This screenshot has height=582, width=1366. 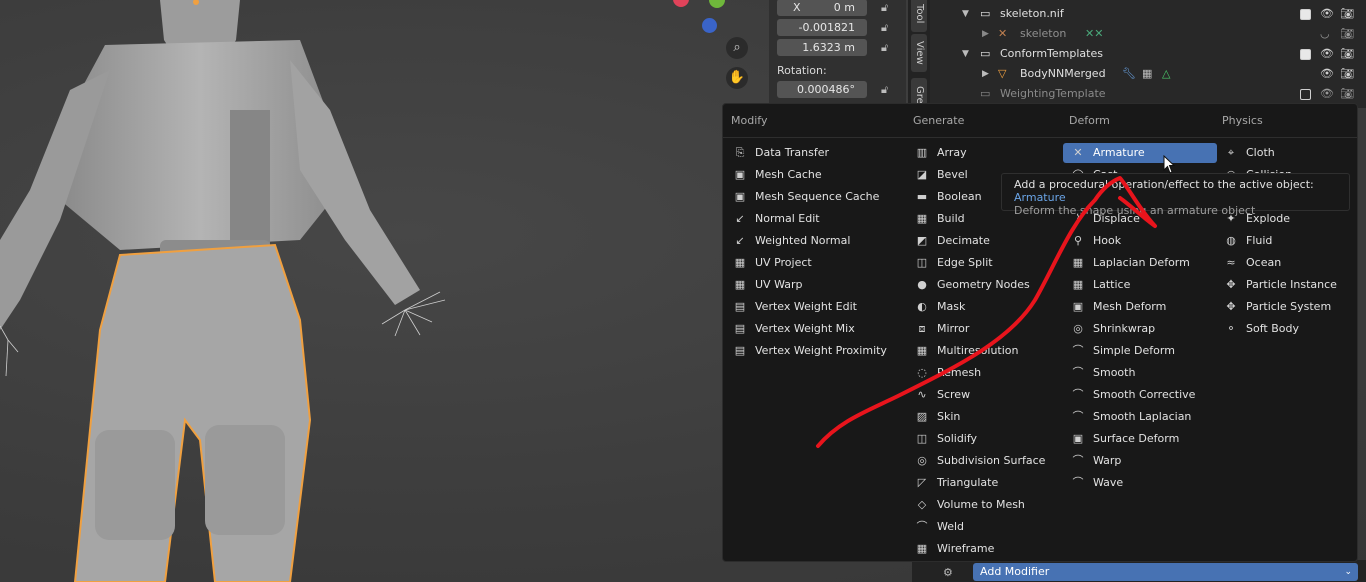 What do you see at coordinates (1133, 395) in the screenshot?
I see `menu-item-smooth-corrective: ⌒ Smooth Corrective` at bounding box center [1133, 395].